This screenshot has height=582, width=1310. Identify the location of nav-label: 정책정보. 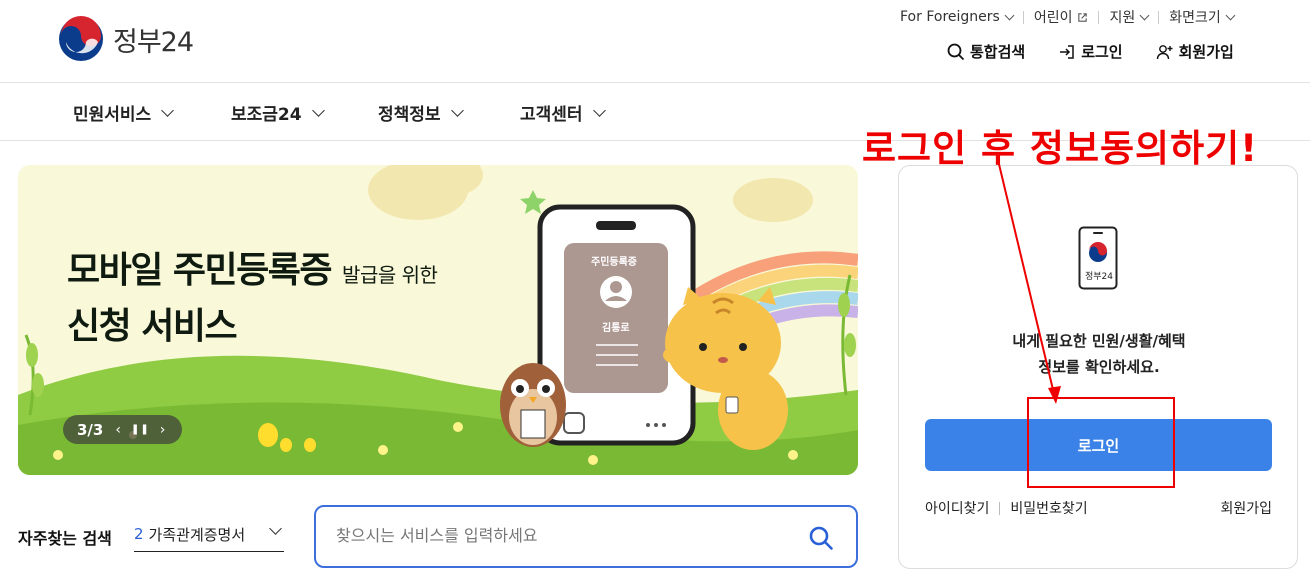
(409, 115).